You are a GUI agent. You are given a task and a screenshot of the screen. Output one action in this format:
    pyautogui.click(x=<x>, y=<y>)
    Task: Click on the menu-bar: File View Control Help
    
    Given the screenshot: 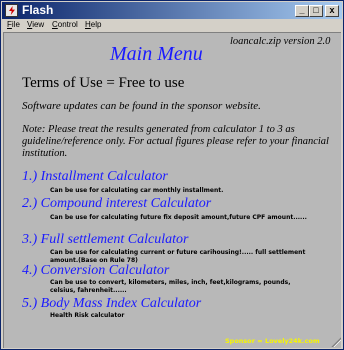 What is the action you would take?
    pyautogui.click(x=172, y=25)
    